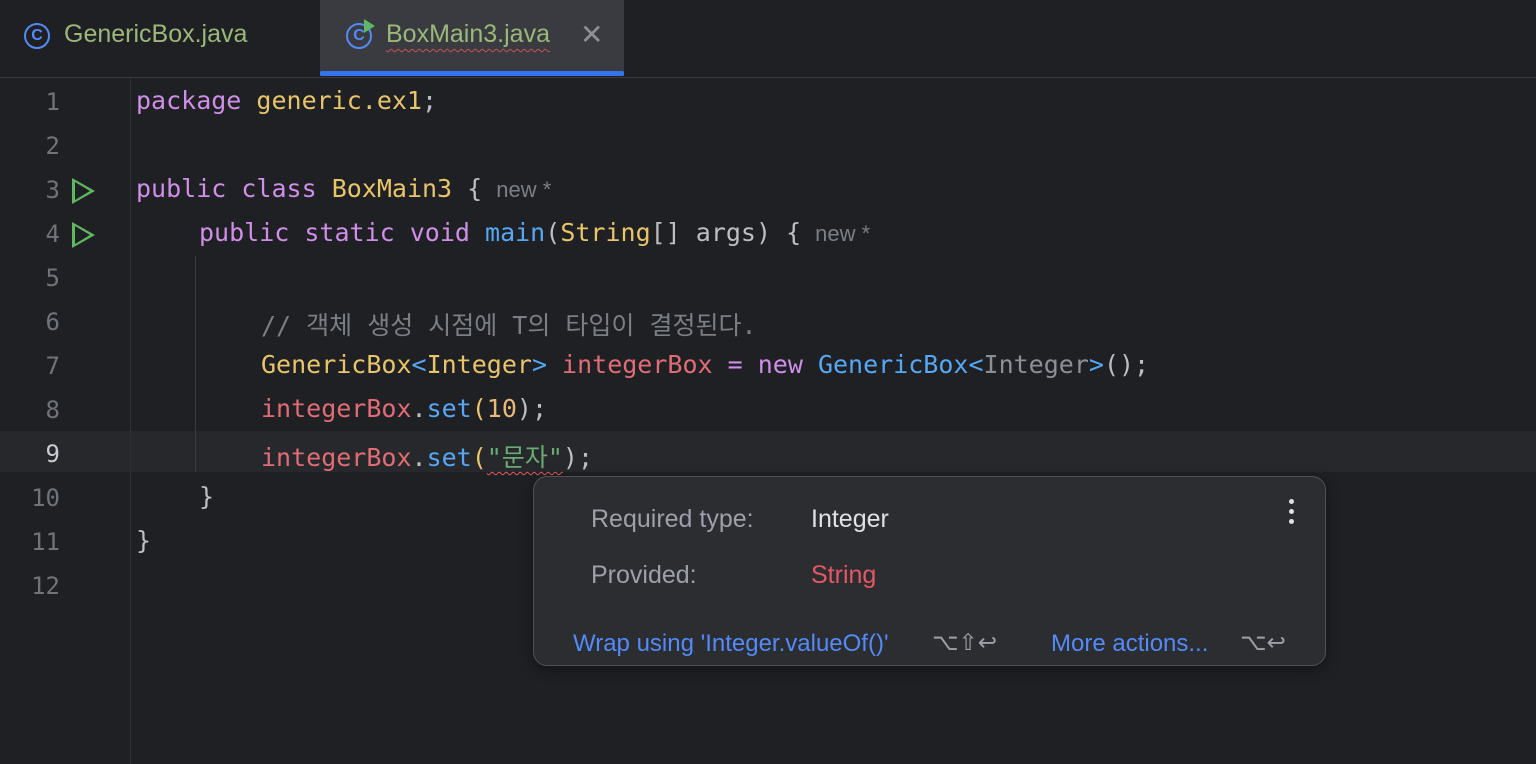 Image resolution: width=1536 pixels, height=764 pixels. I want to click on line-number: 4, so click(52, 234).